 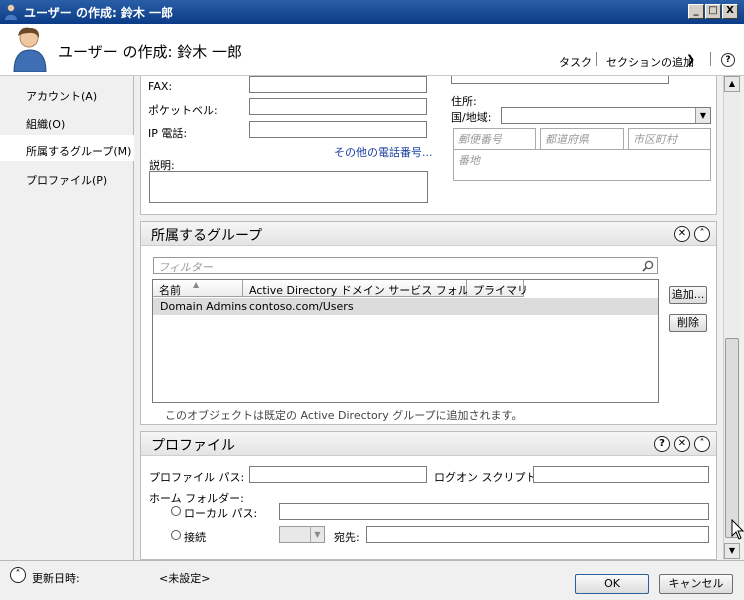 I want to click on column-name-label: 名前, so click(x=170, y=290).